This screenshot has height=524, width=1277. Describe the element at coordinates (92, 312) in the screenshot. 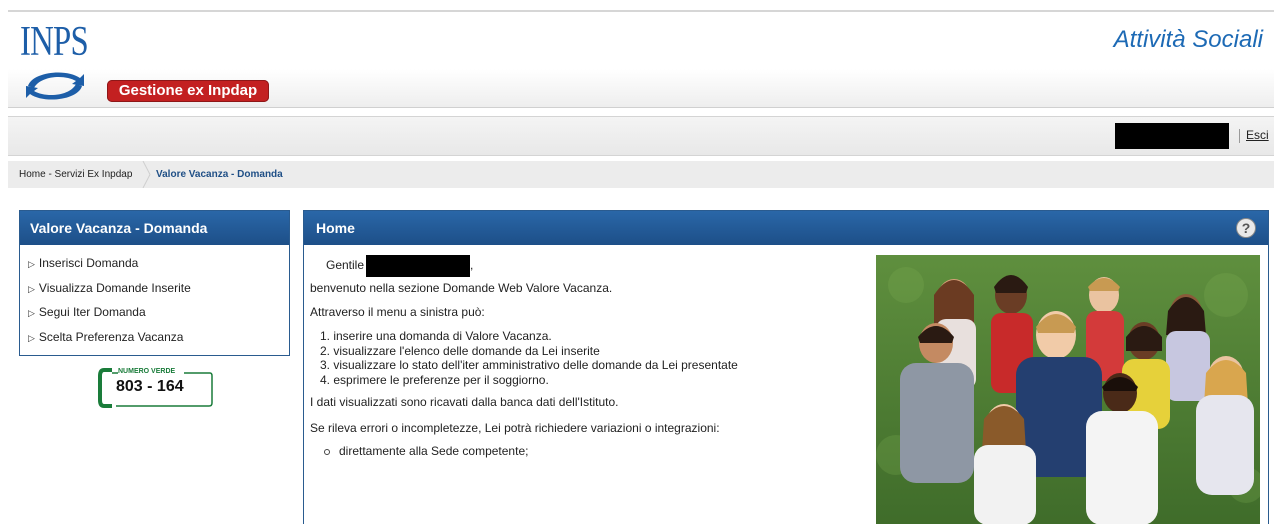

I see `sidebar-item-label: Segui Iter Domanda` at that location.